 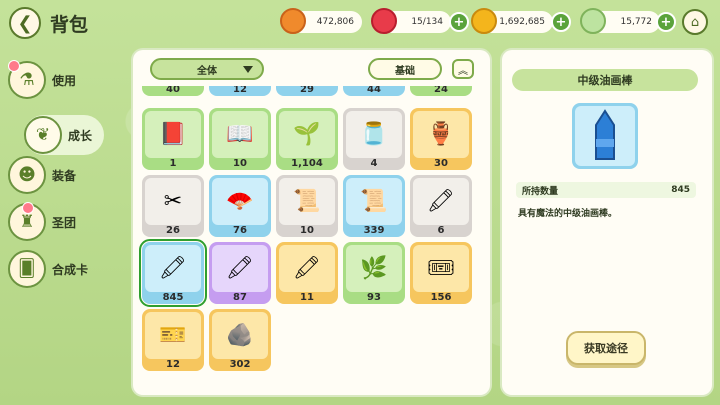 I want to click on resource-value: 15/134, so click(x=427, y=22).